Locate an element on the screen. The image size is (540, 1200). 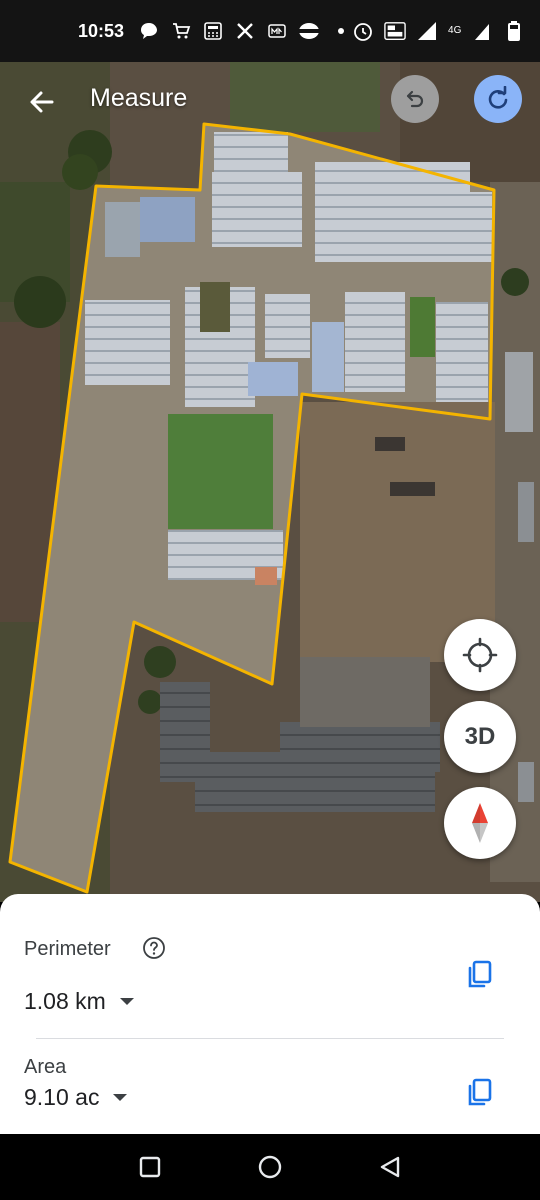
notification-icons is located at coordinates (245, 31).